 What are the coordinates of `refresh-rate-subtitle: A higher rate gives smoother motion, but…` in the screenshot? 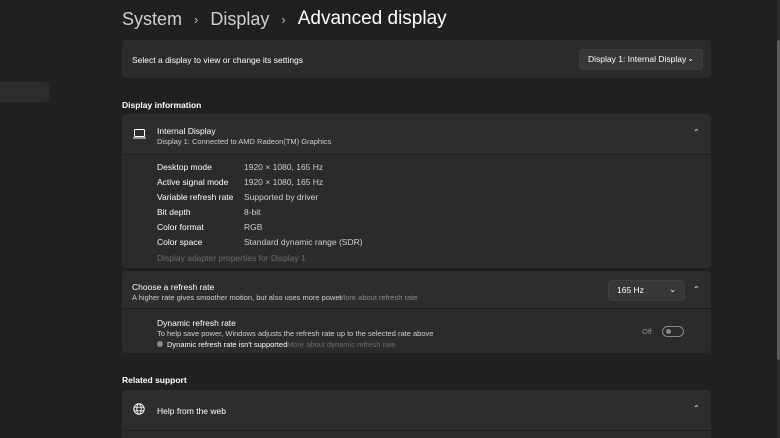 It's located at (237, 297).